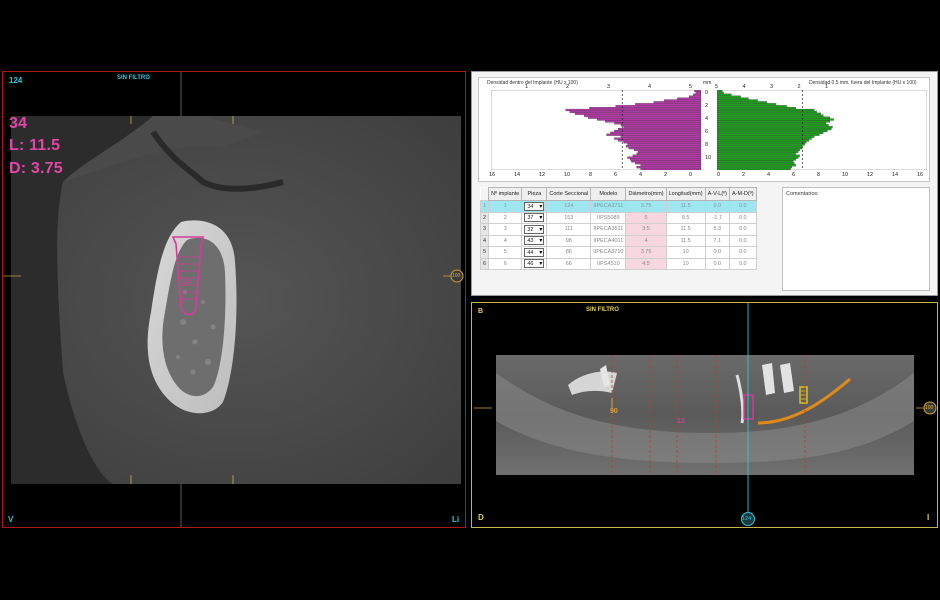  What do you see at coordinates (534, 206) in the screenshot?
I see `piece-select: 34` at bounding box center [534, 206].